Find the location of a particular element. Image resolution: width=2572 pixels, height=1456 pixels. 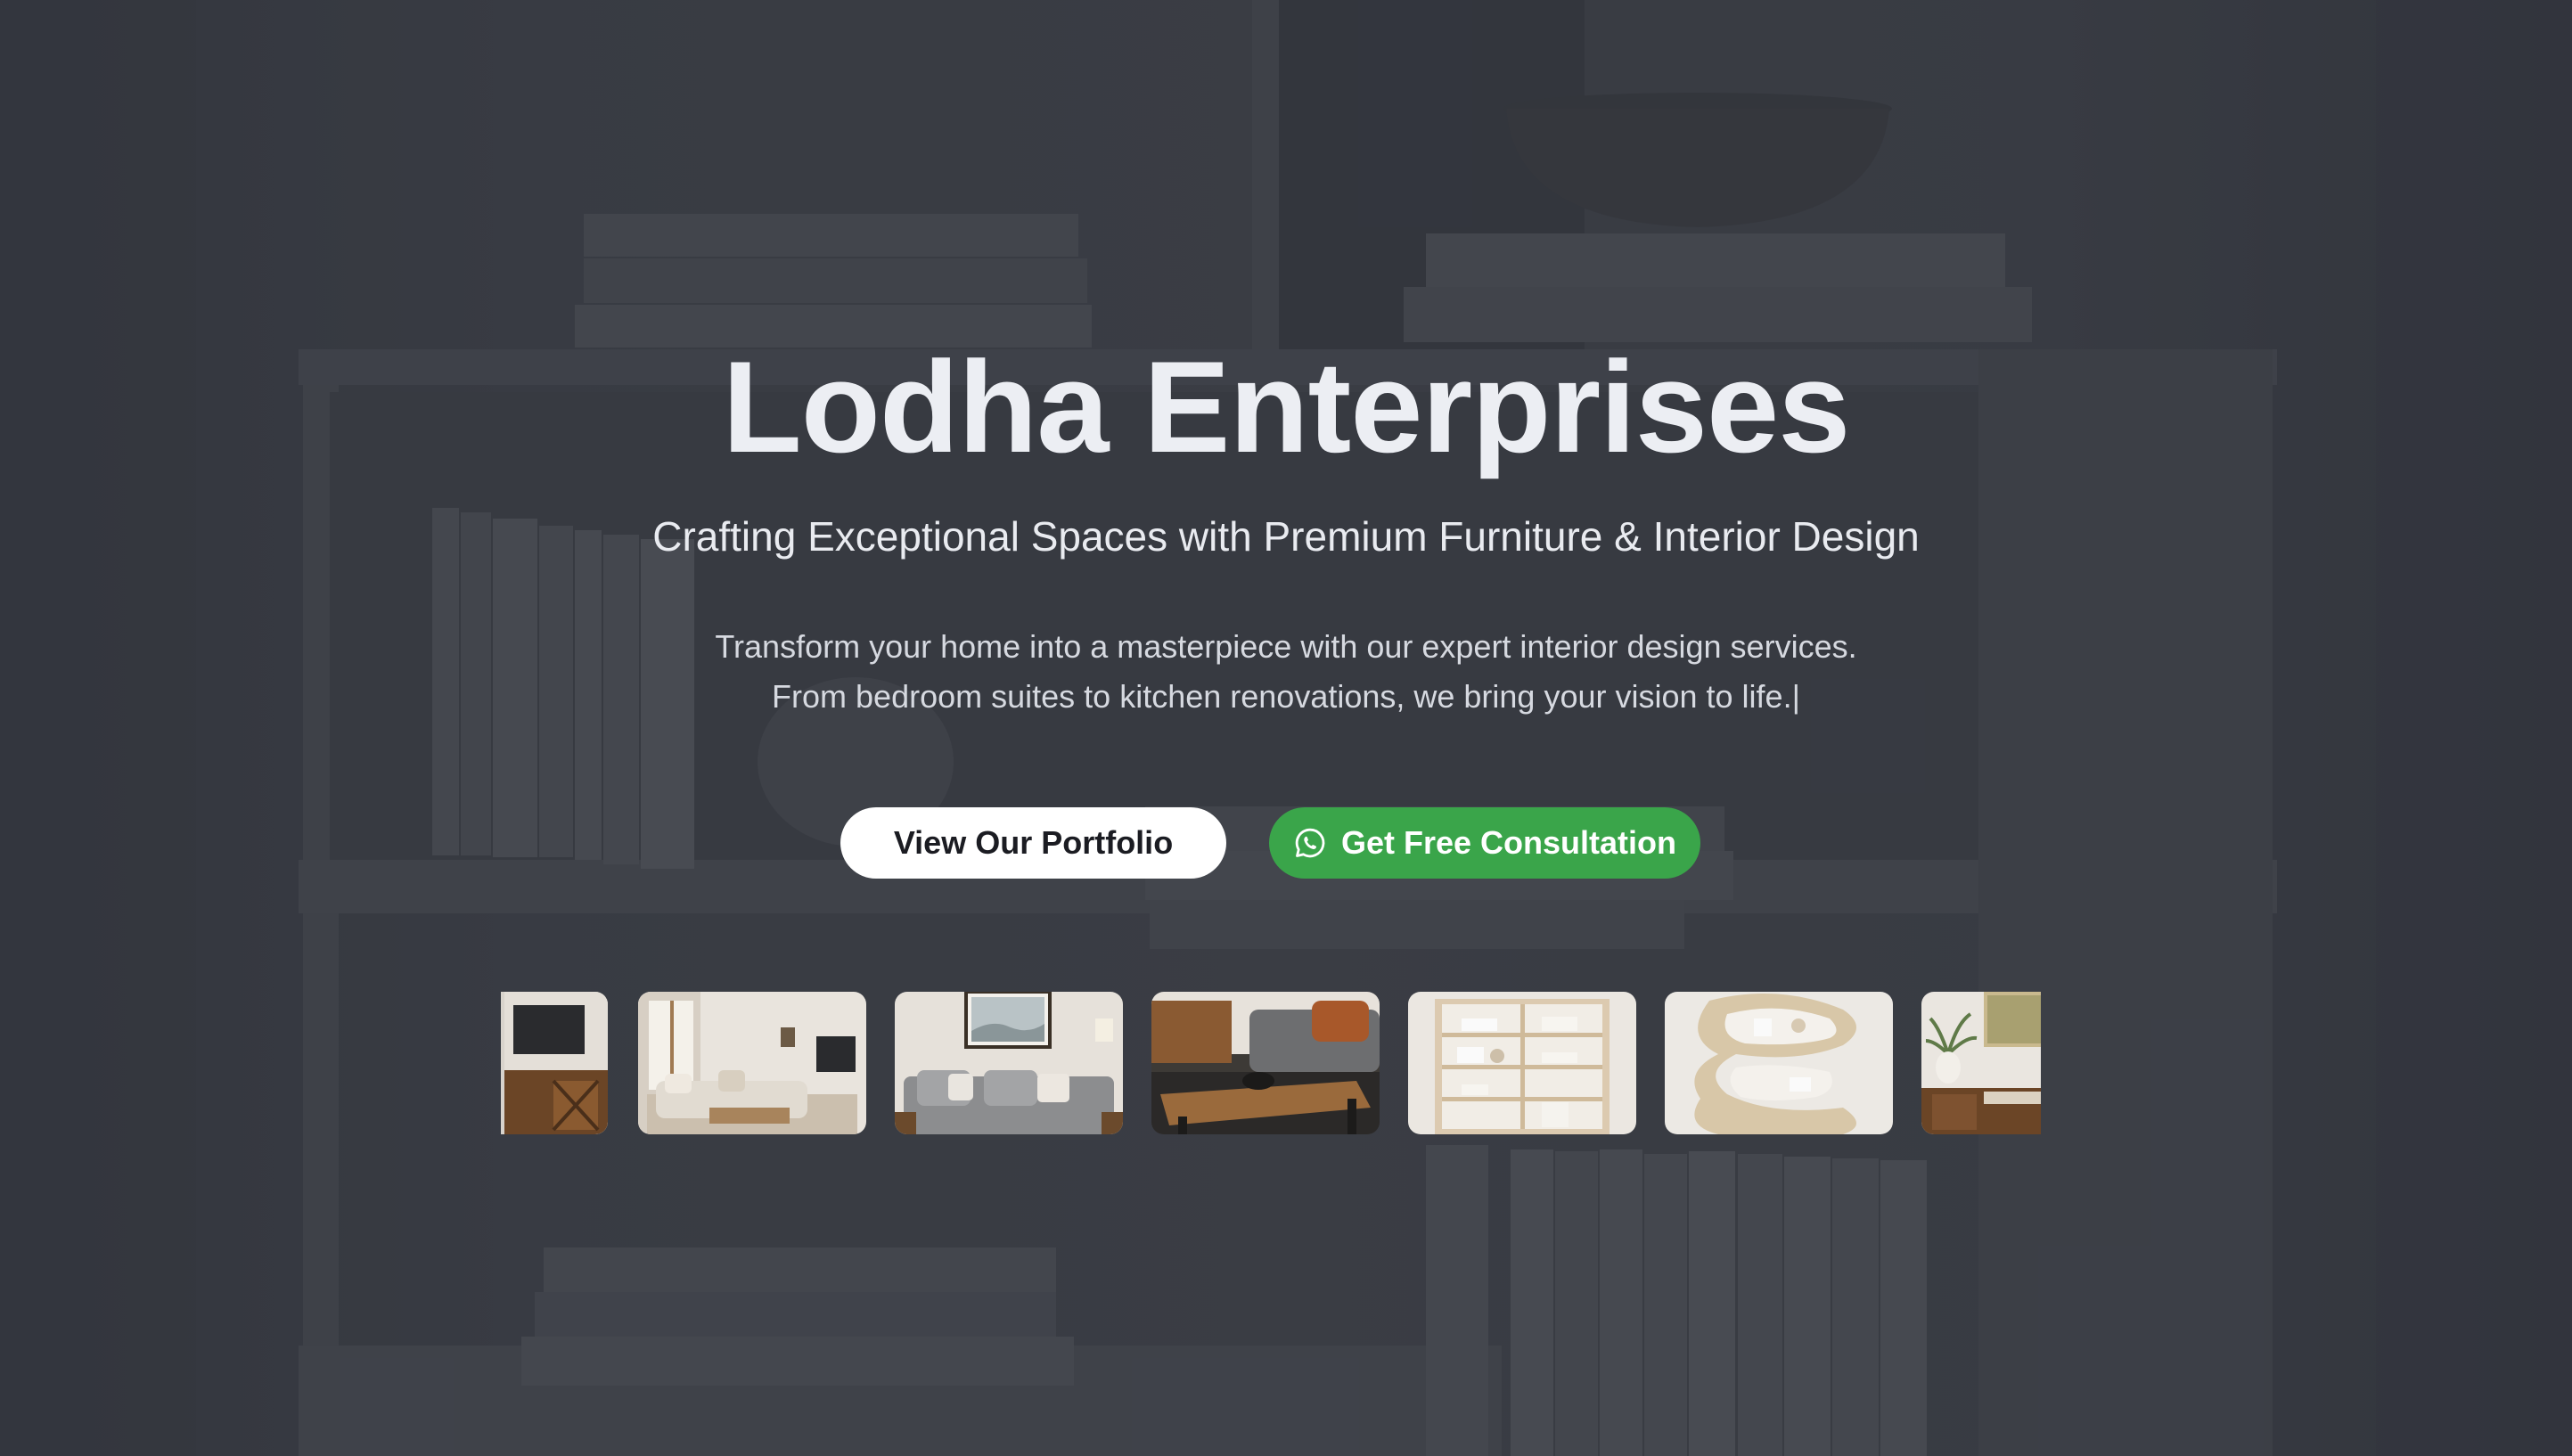

view-portfolio-label: View Our Portfolio is located at coordinates (1033, 843).